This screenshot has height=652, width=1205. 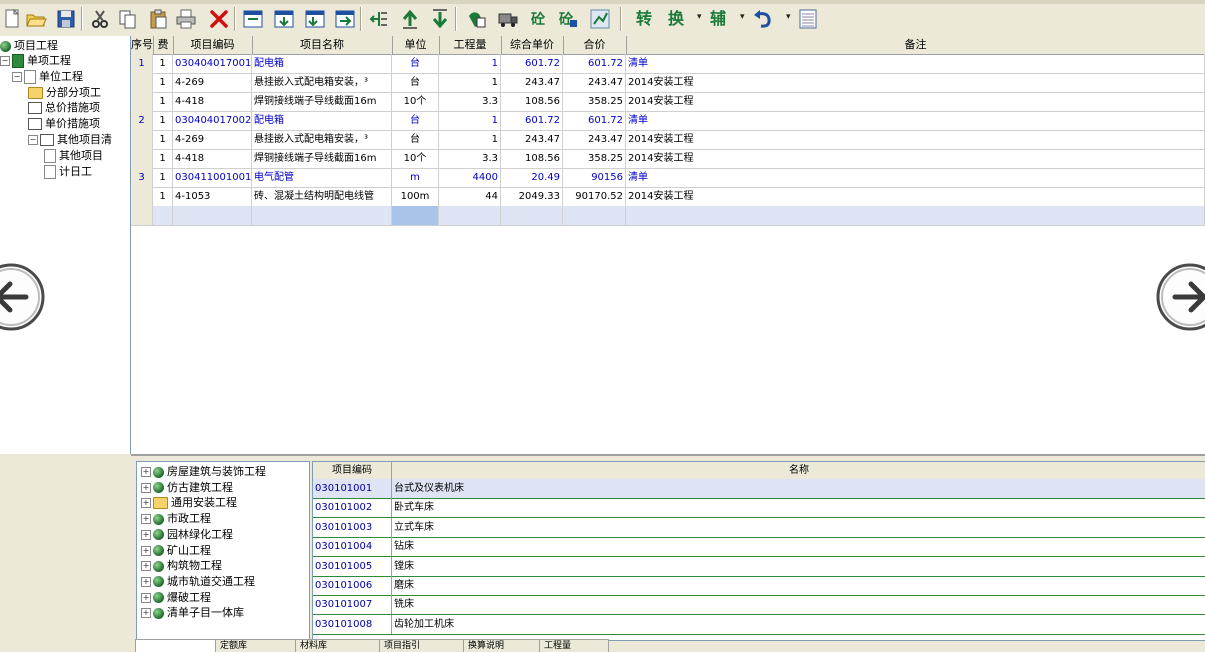 I want to click on grid-header-qty: 工程量, so click(x=470, y=45).